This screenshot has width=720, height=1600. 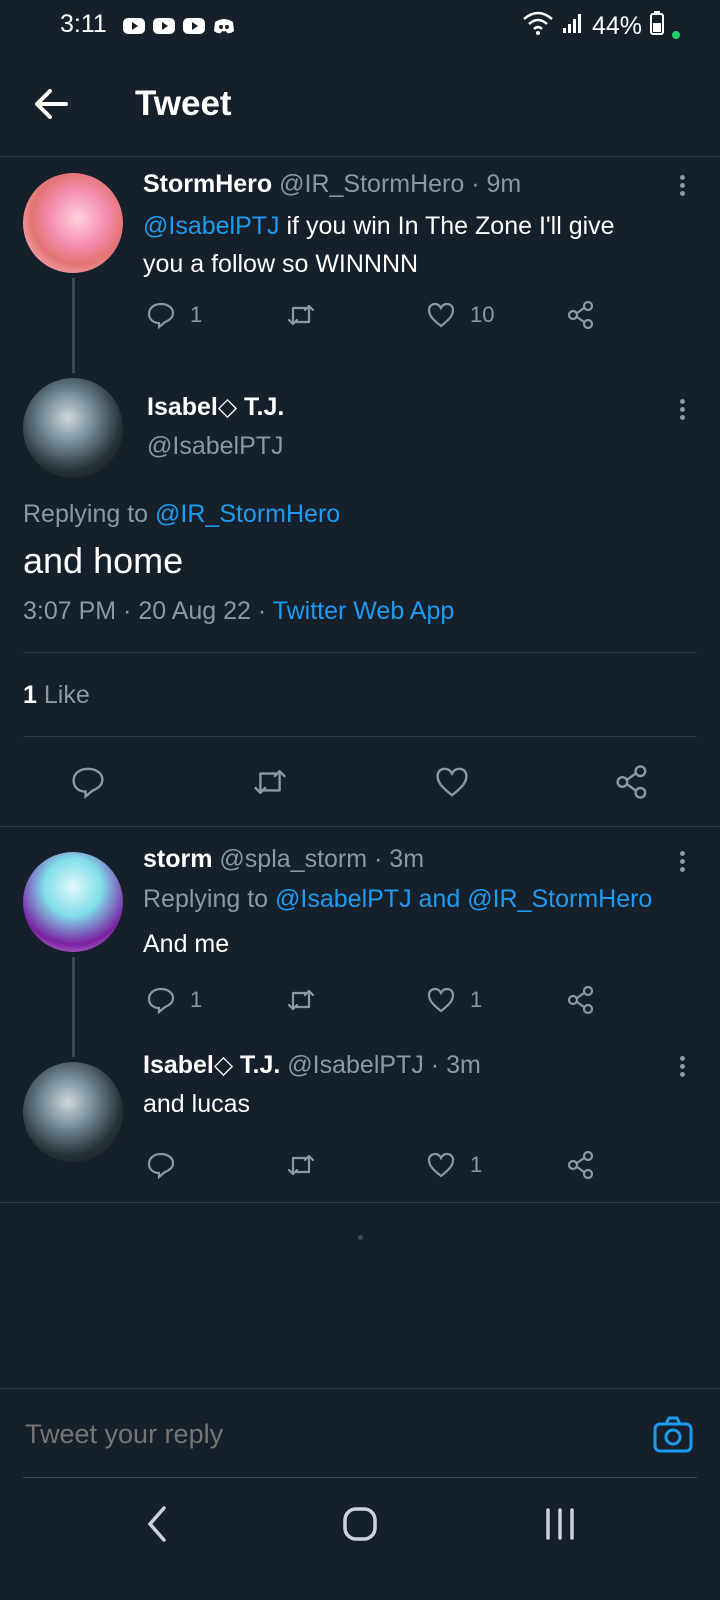 What do you see at coordinates (158, 1524) in the screenshot?
I see `nav-back-button` at bounding box center [158, 1524].